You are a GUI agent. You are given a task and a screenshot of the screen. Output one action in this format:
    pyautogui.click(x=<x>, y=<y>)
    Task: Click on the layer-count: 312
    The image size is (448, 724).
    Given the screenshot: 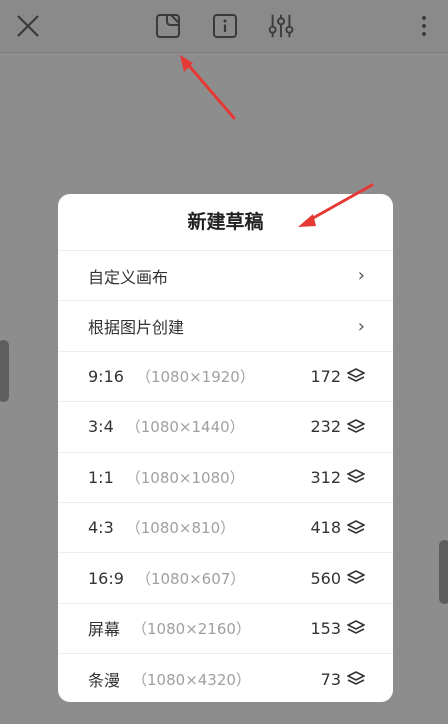 What is the action you would take?
    pyautogui.click(x=325, y=477)
    